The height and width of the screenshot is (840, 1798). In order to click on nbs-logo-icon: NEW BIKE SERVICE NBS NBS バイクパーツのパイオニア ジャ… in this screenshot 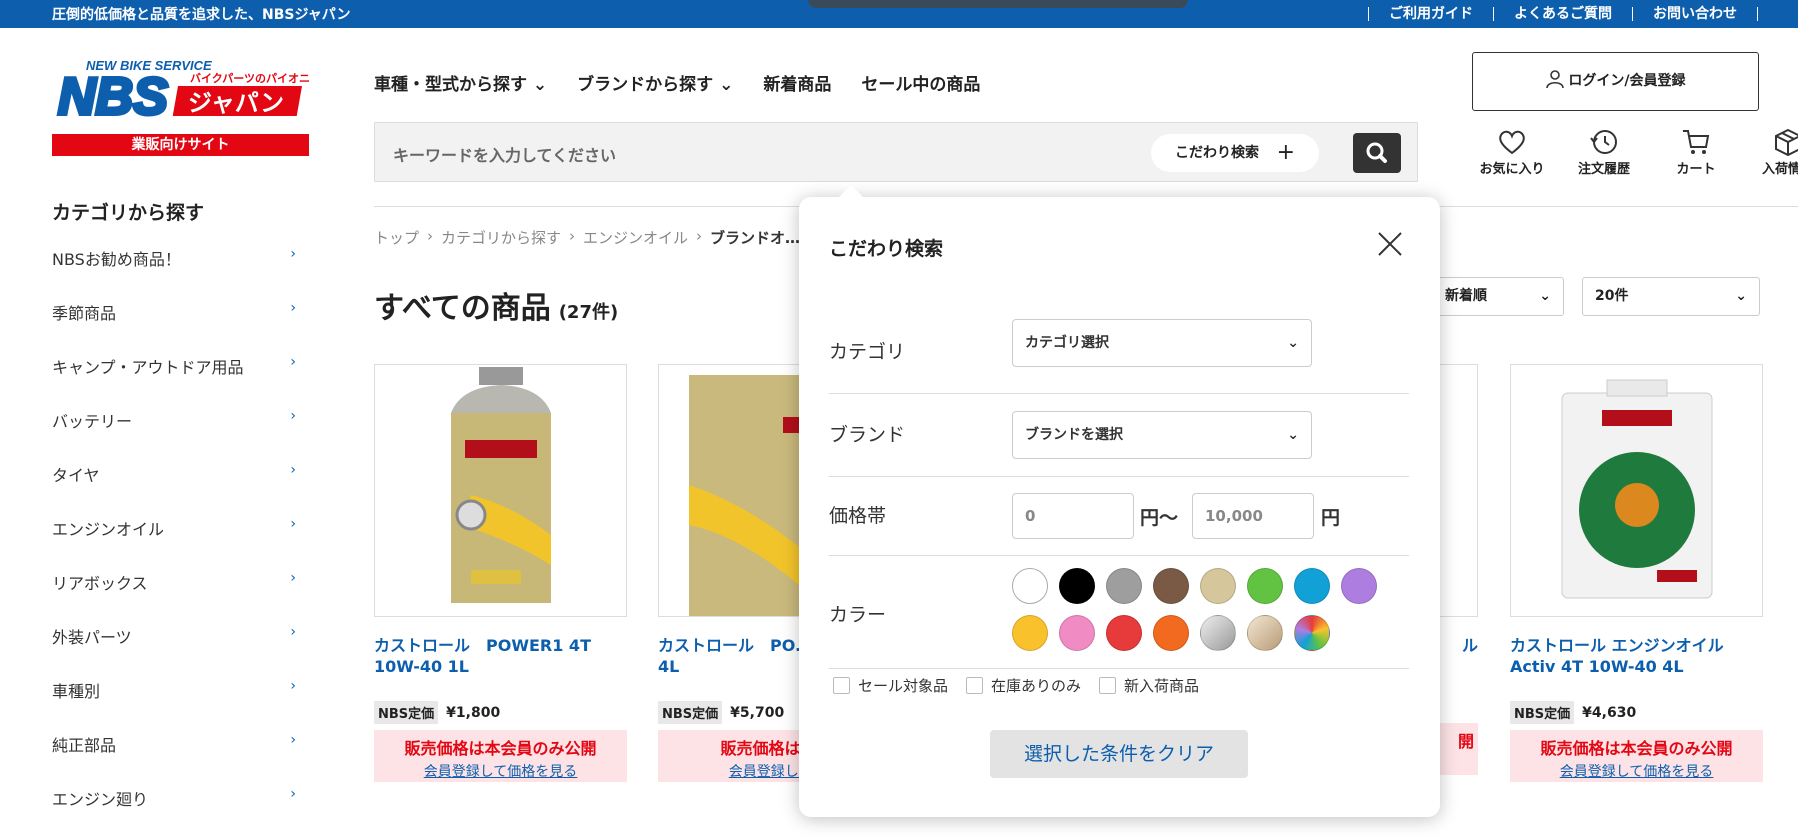, I will do `click(183, 90)`.